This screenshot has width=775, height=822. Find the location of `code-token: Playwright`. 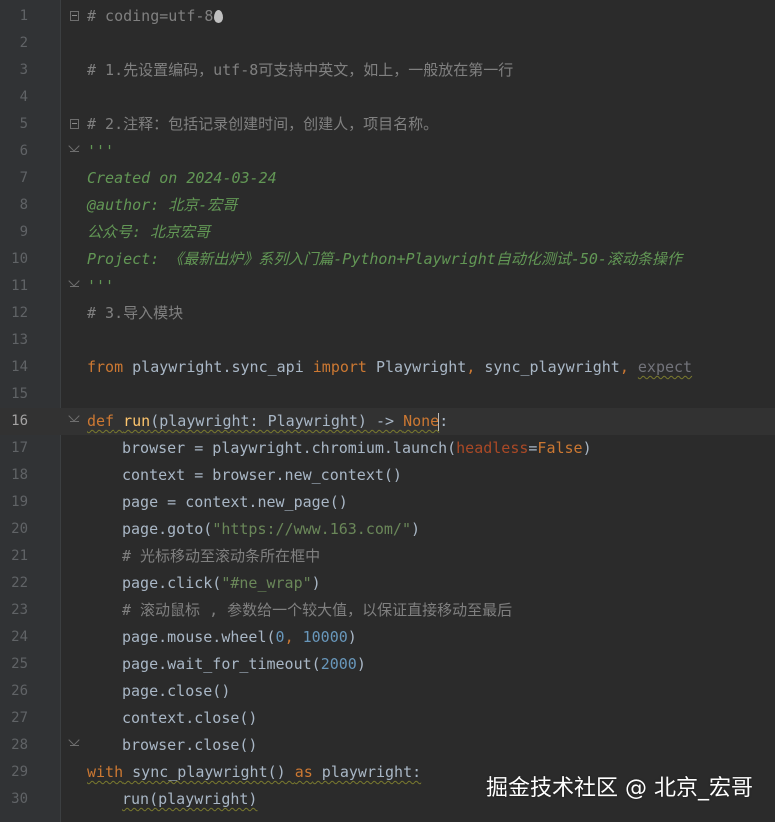

code-token: Playwright is located at coordinates (416, 367).